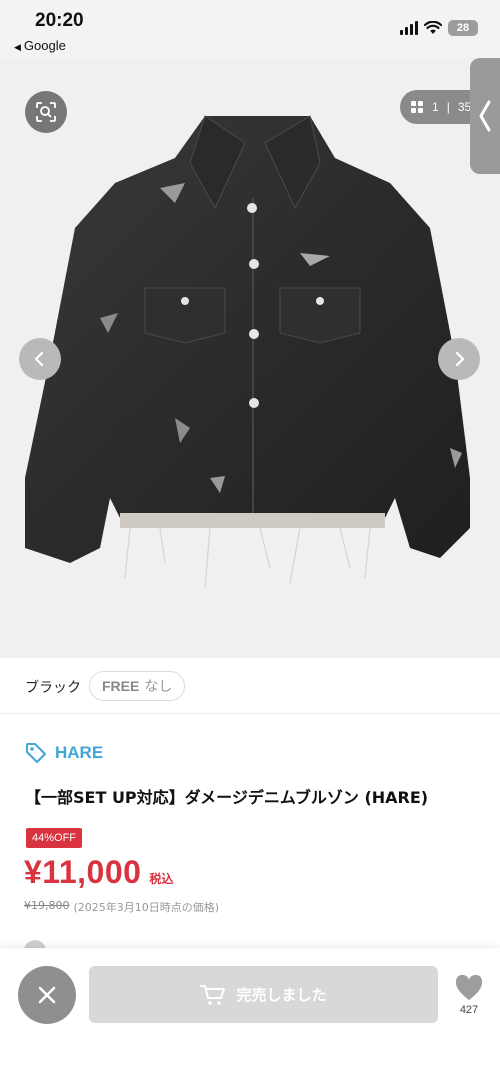  I want to click on status-time: 20:20, so click(59, 20).